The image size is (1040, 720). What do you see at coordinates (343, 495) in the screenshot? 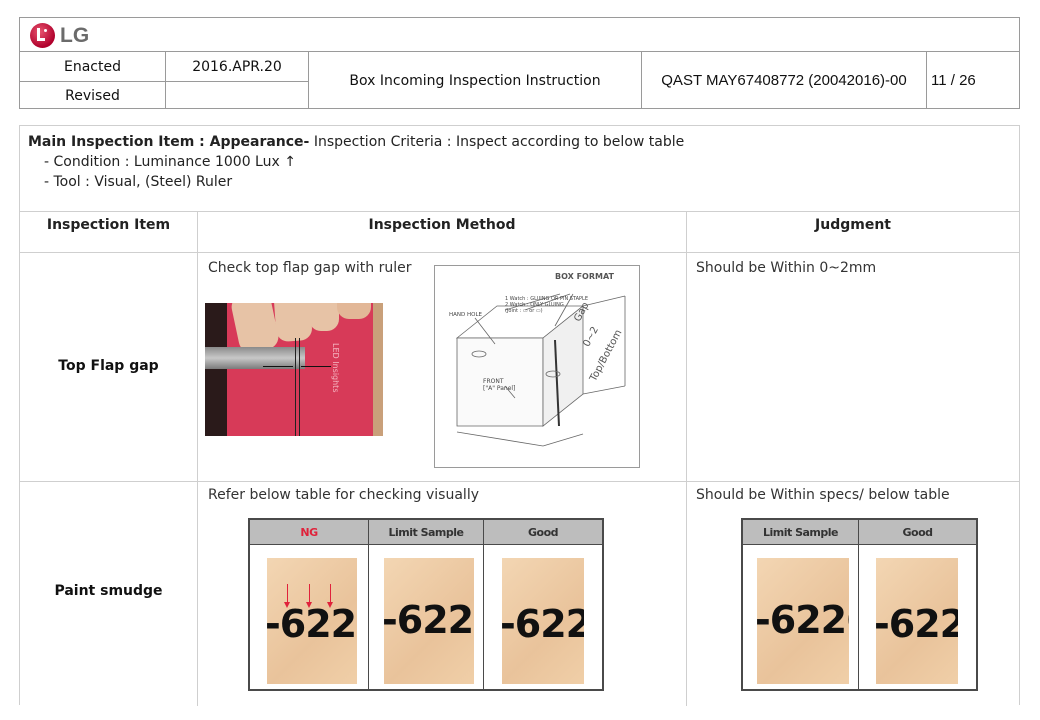
I see `row2-method: Refer below table for checking visually` at bounding box center [343, 495].